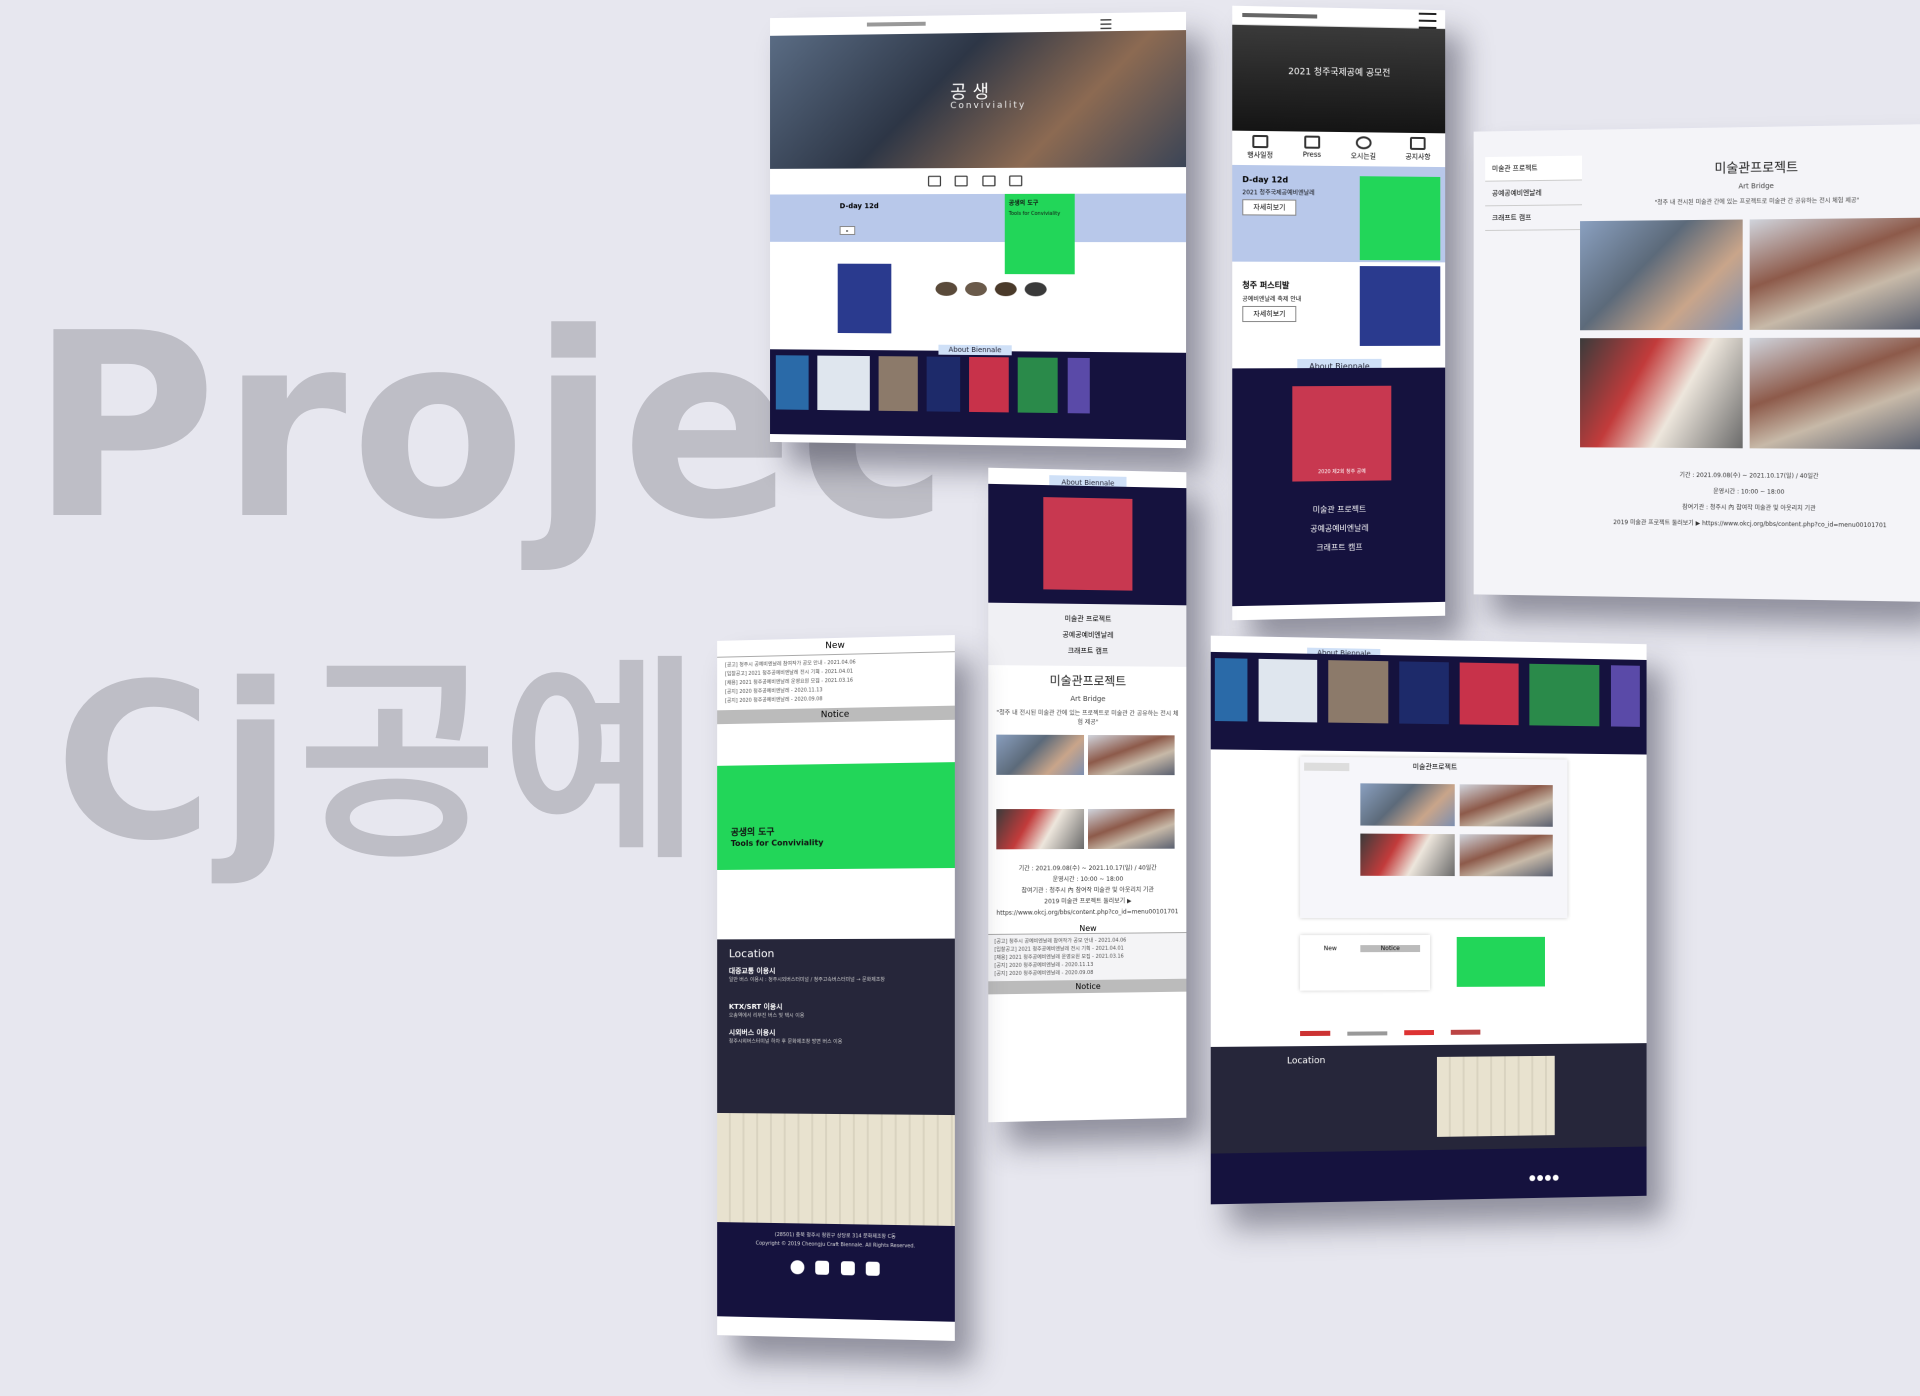  I want to click on sidebar-item-craft: 공예공예비엔날레, so click(1533, 193).